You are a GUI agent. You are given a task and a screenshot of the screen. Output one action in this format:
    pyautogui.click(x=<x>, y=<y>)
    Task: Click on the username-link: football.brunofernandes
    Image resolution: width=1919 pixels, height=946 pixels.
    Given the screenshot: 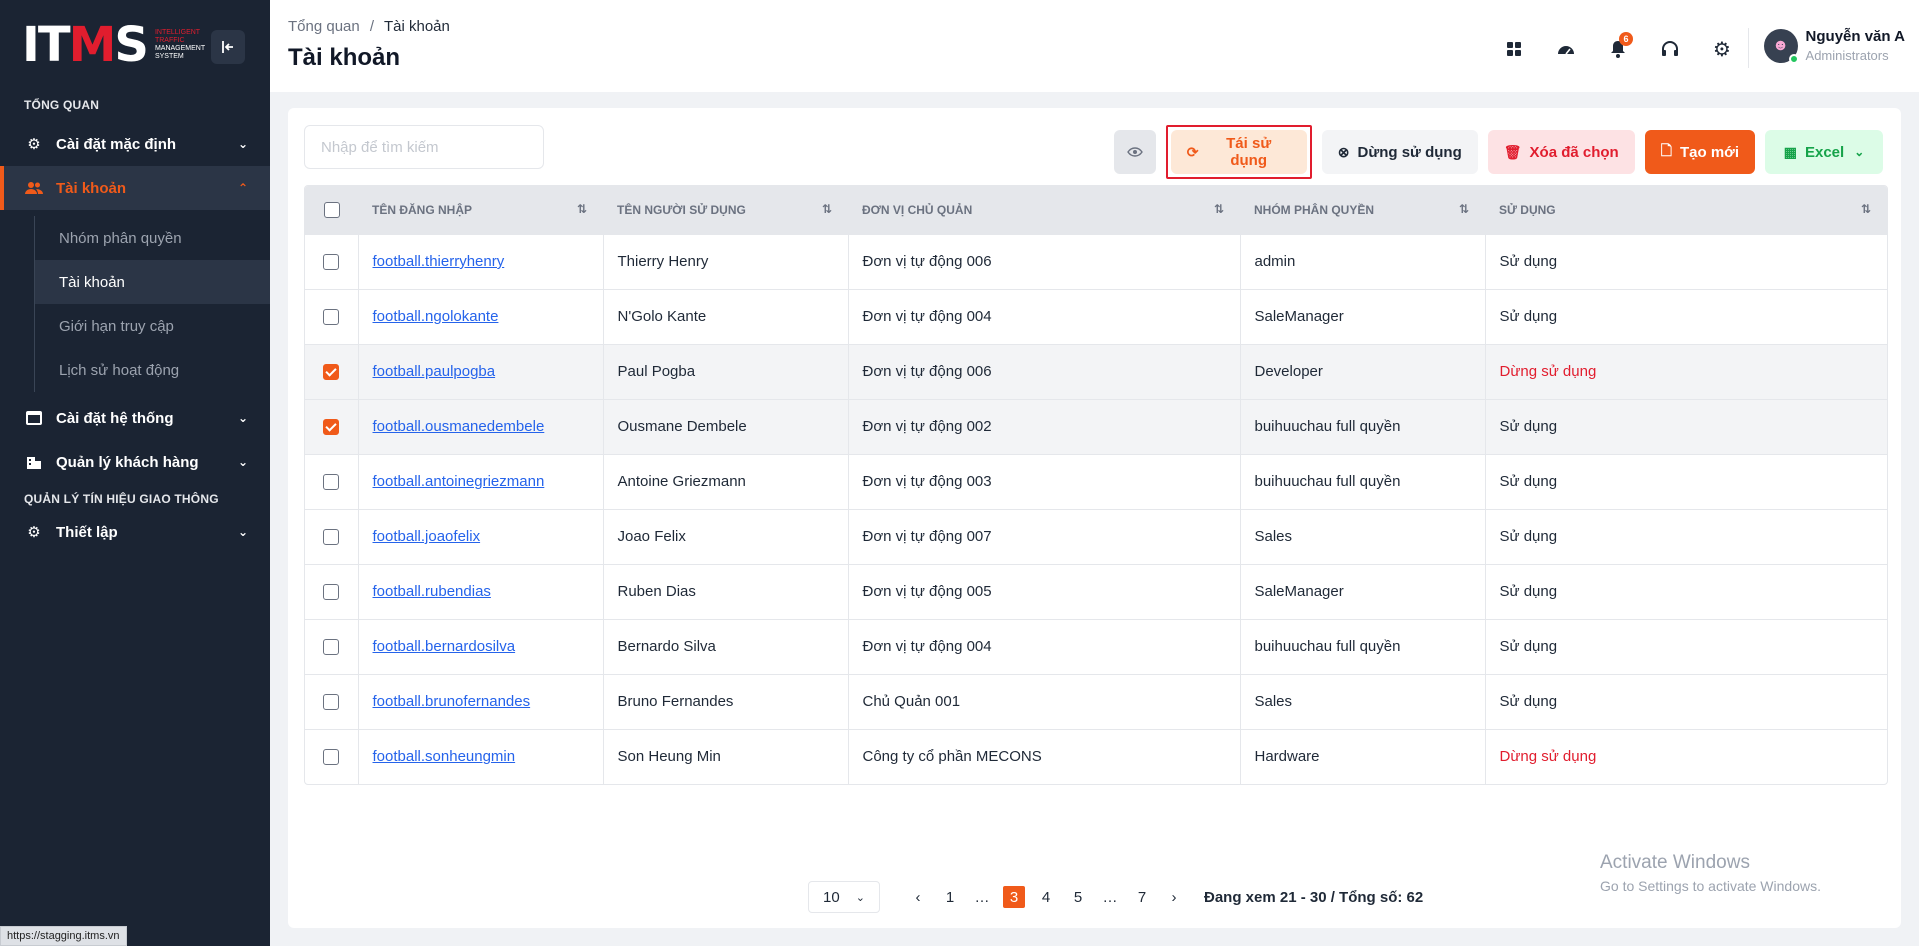 What is the action you would take?
    pyautogui.click(x=452, y=701)
    